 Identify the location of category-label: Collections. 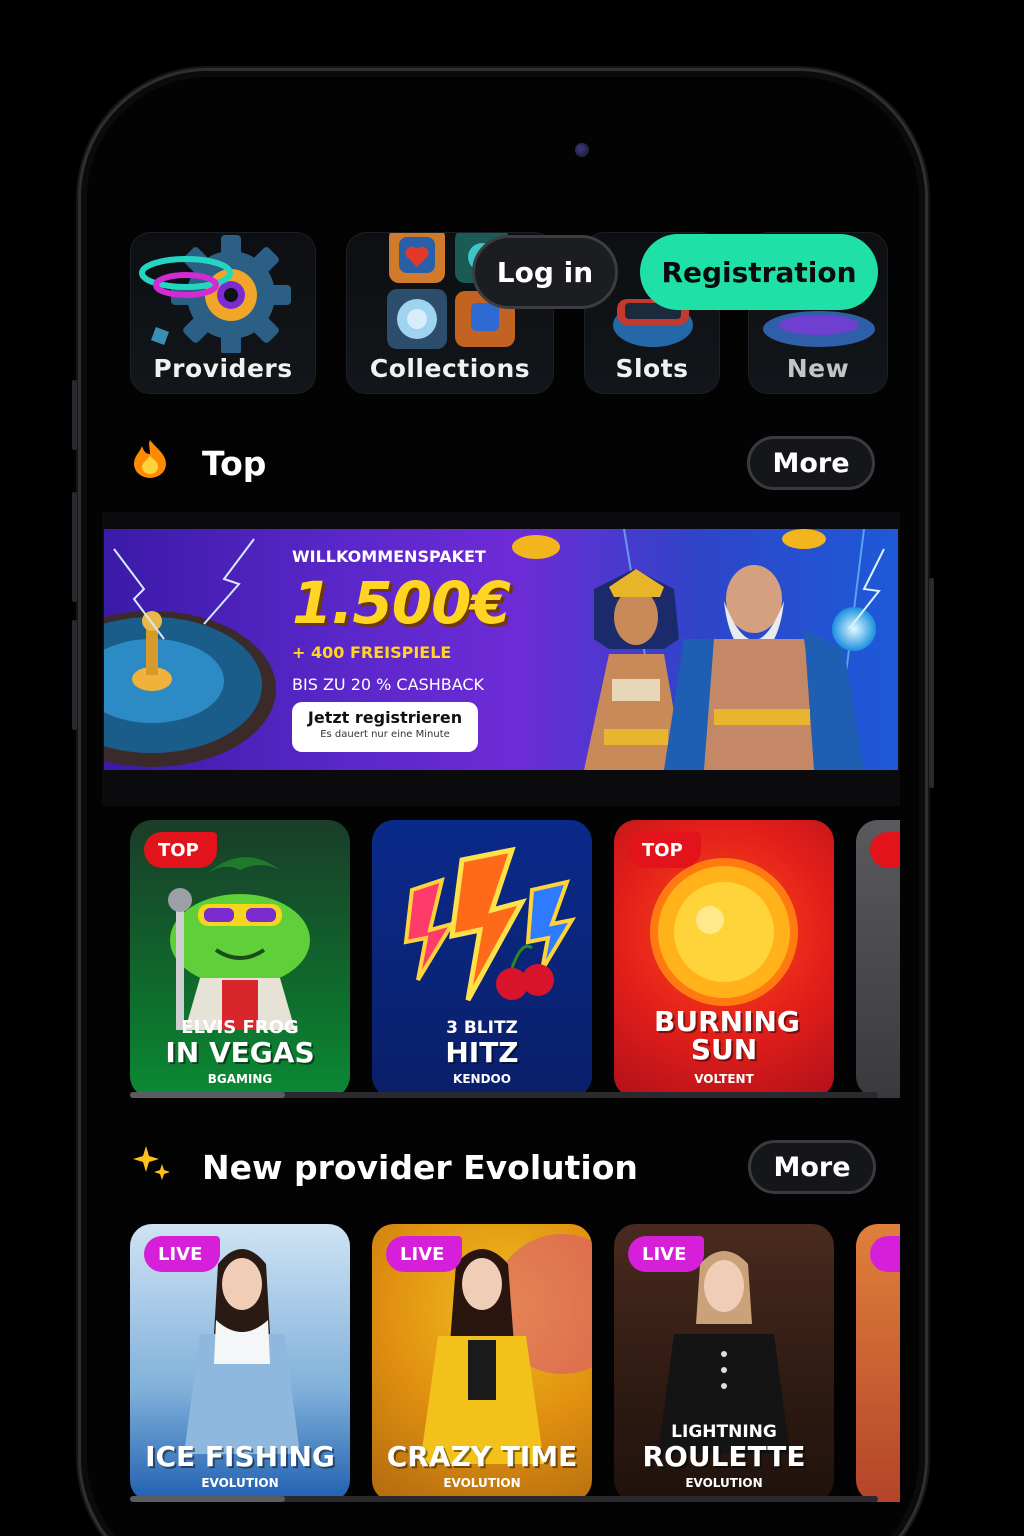
(450, 368).